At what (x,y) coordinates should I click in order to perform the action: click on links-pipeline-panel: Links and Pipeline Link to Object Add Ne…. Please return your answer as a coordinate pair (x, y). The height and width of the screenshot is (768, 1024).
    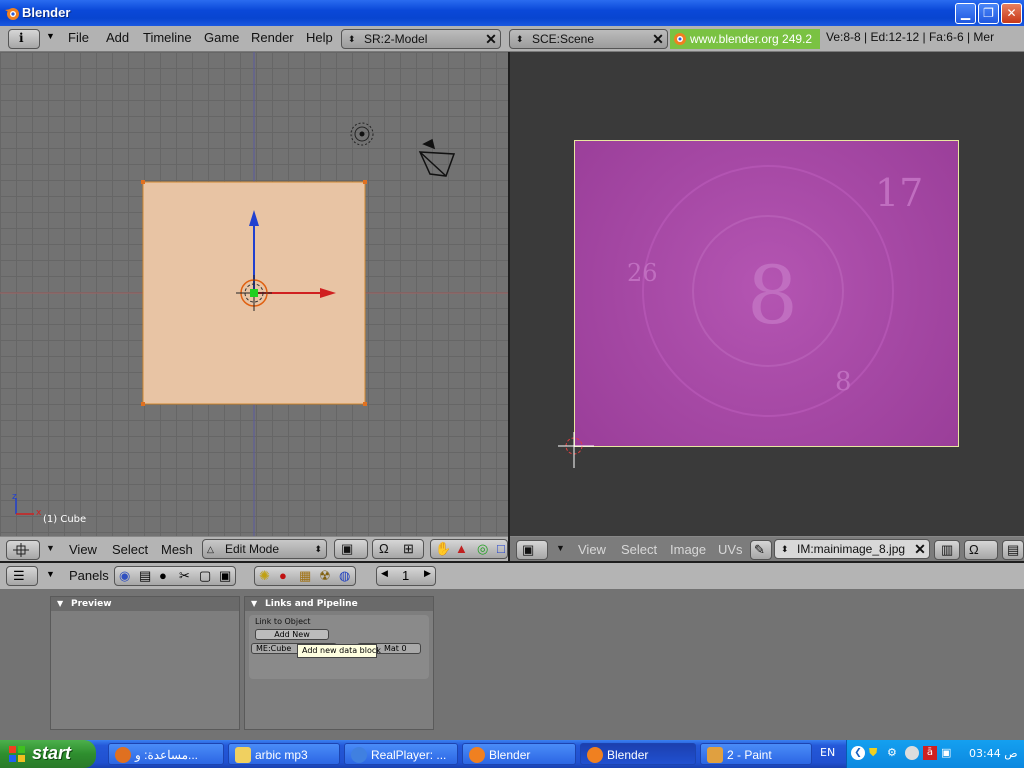
    Looking at the image, I should click on (339, 663).